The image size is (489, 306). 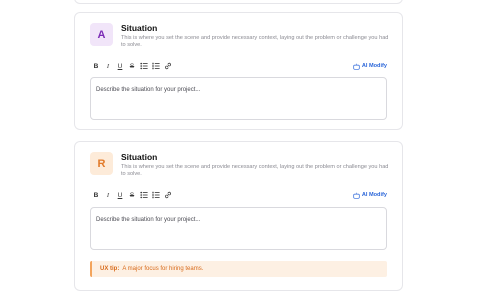 I want to click on ux-tip-banner: UX tip: A major focus for hiring teams., so click(x=238, y=269).